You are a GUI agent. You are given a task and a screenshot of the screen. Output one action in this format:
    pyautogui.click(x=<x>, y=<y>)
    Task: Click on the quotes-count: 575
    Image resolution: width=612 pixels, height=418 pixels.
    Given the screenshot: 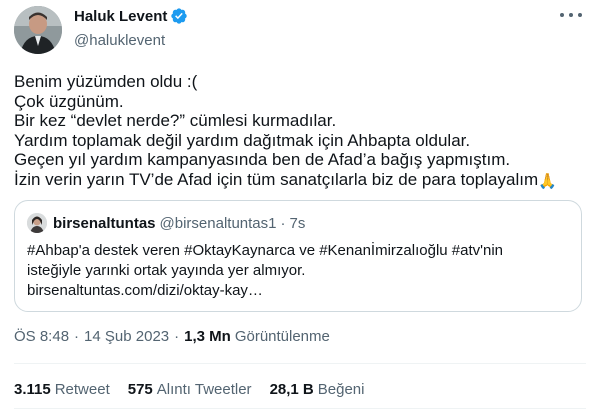 What is the action you would take?
    pyautogui.click(x=140, y=389)
    